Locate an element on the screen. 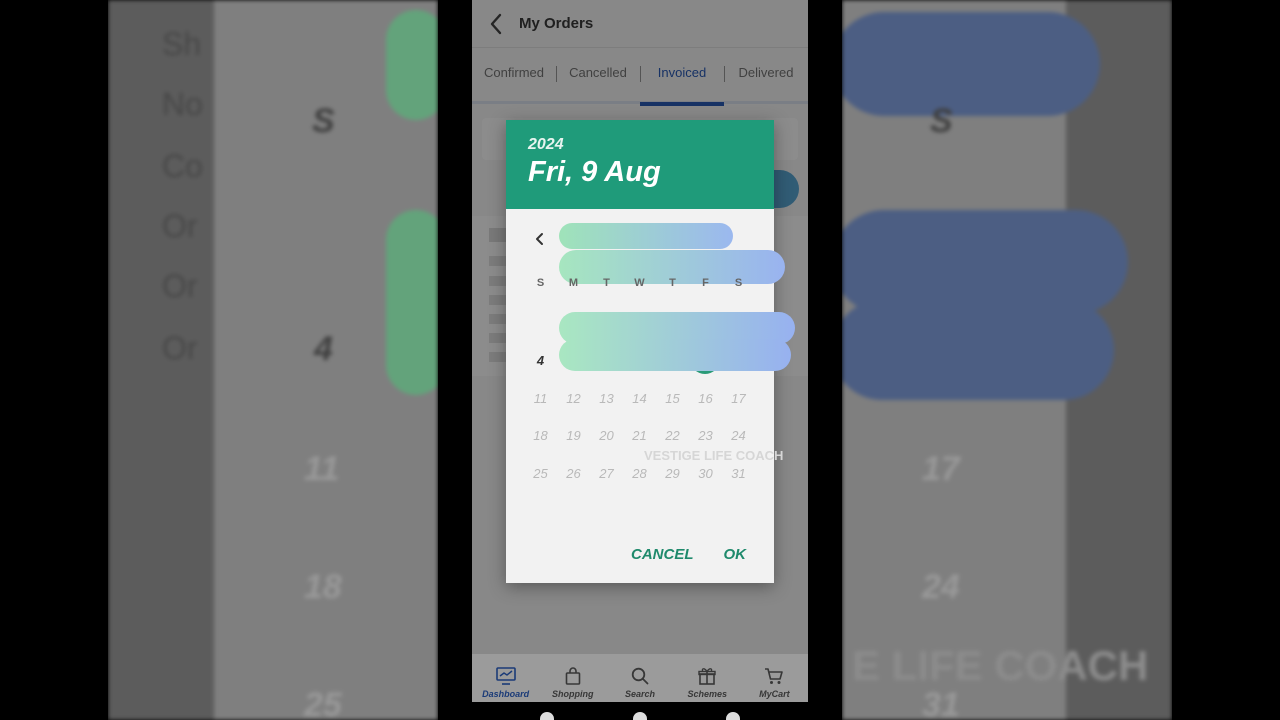  weekday-header: S M T W T F S is located at coordinates (640, 283).